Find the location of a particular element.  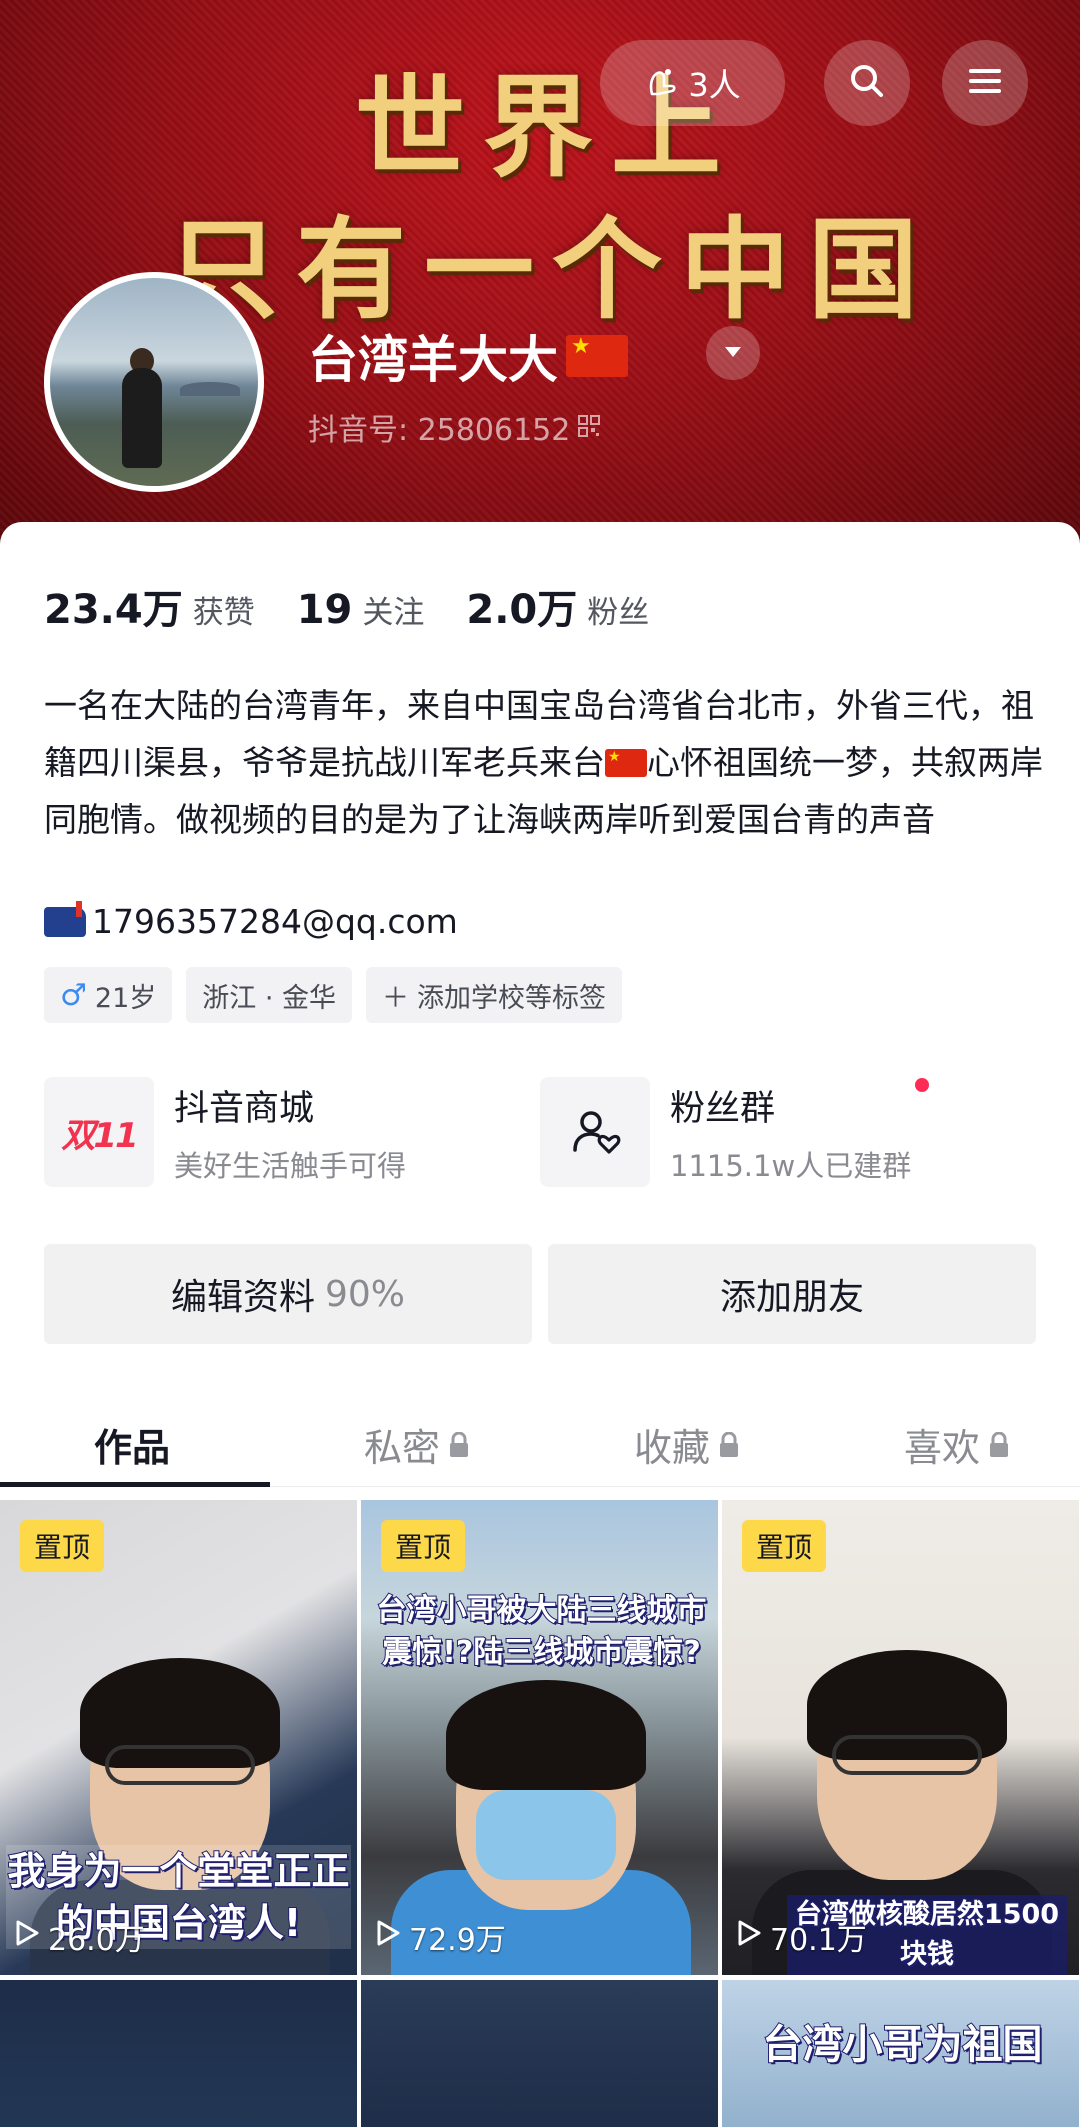

tab-likes: 喜欢 is located at coordinates (957, 1444).